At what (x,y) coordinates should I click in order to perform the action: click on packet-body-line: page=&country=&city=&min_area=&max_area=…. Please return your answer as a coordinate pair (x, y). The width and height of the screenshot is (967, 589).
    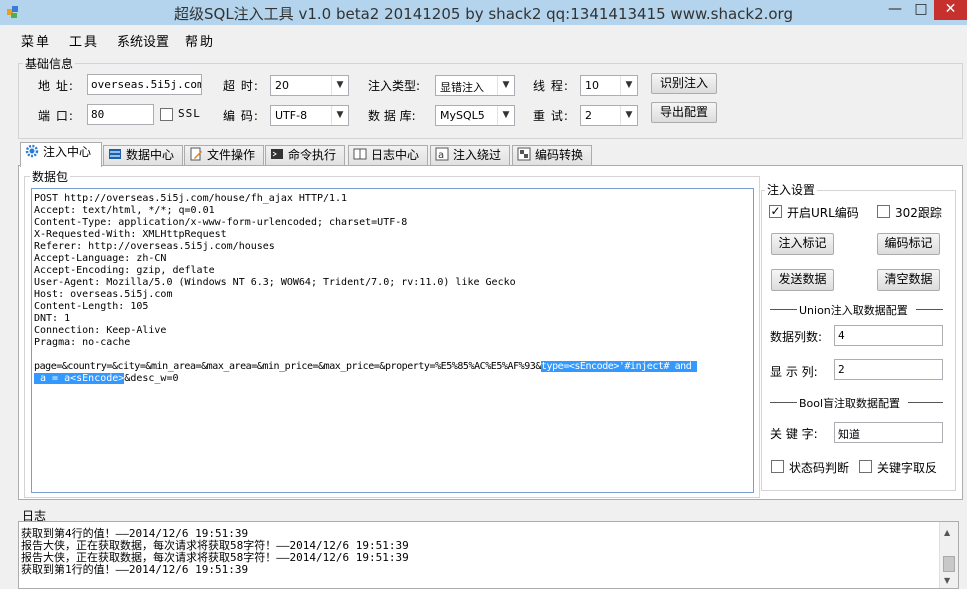
    Looking at the image, I should click on (392, 367).